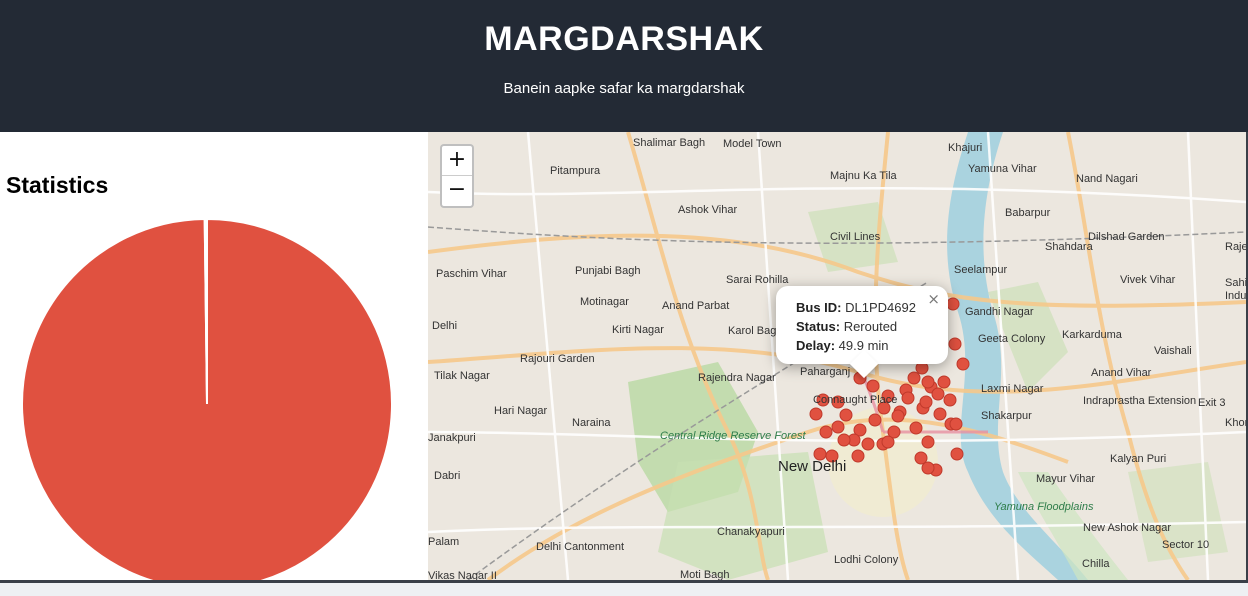  Describe the element at coordinates (818, 326) in the screenshot. I see `status-label: Status:` at that location.